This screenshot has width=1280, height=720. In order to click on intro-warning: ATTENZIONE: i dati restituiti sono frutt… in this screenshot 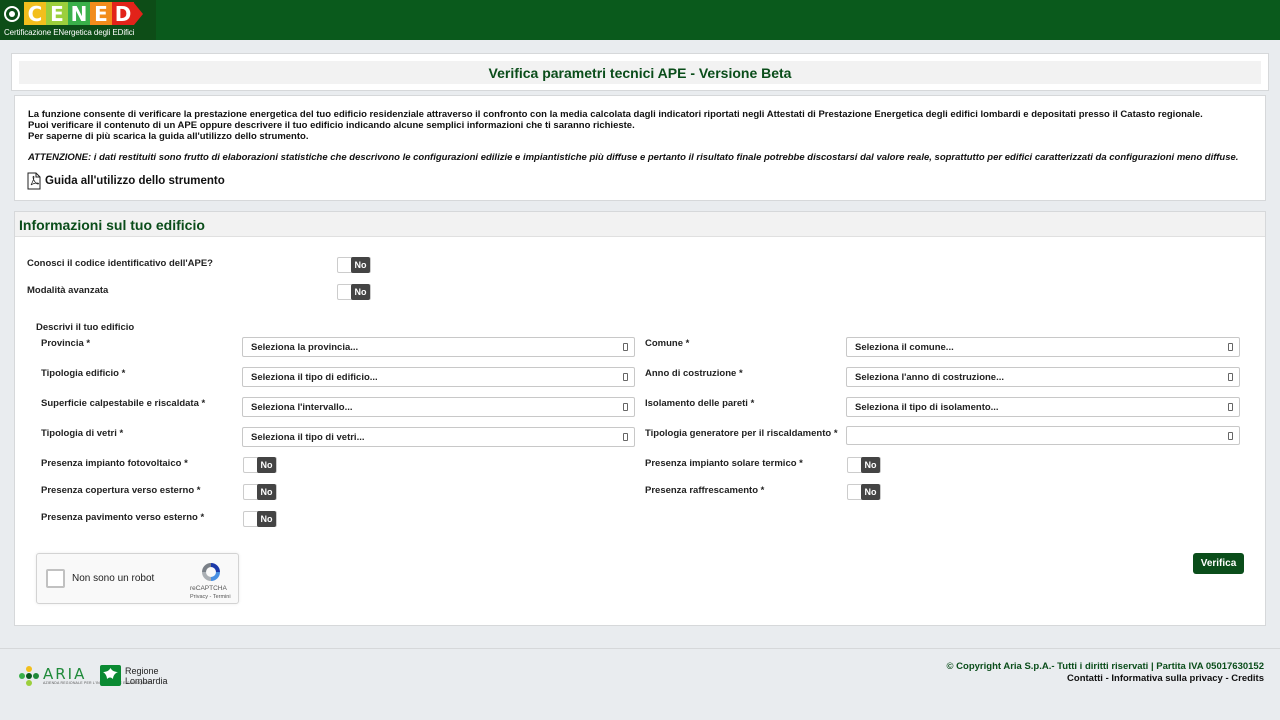, I will do `click(633, 157)`.